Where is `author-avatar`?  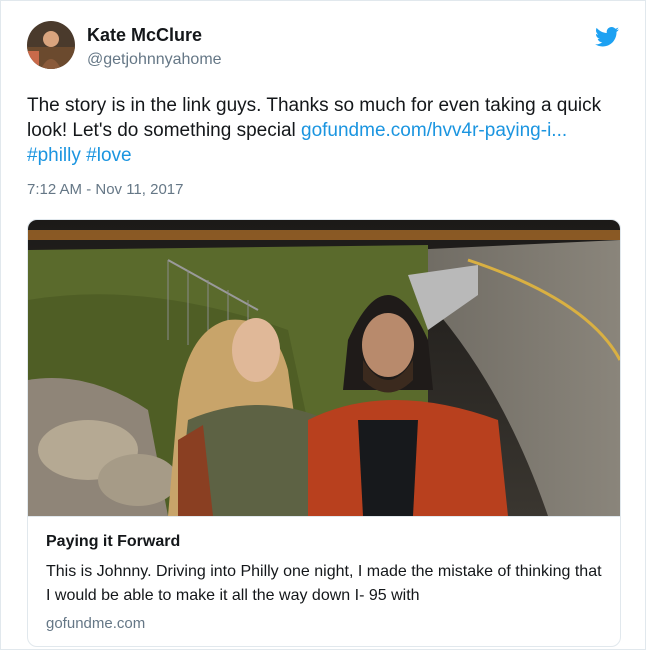 author-avatar is located at coordinates (51, 45).